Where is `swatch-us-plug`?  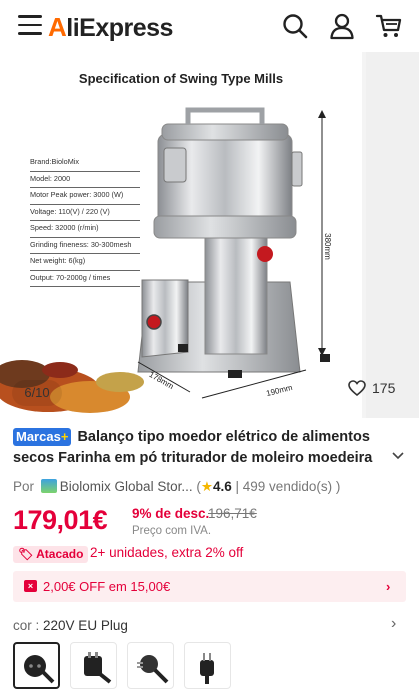
swatch-us-plug is located at coordinates (207, 665).